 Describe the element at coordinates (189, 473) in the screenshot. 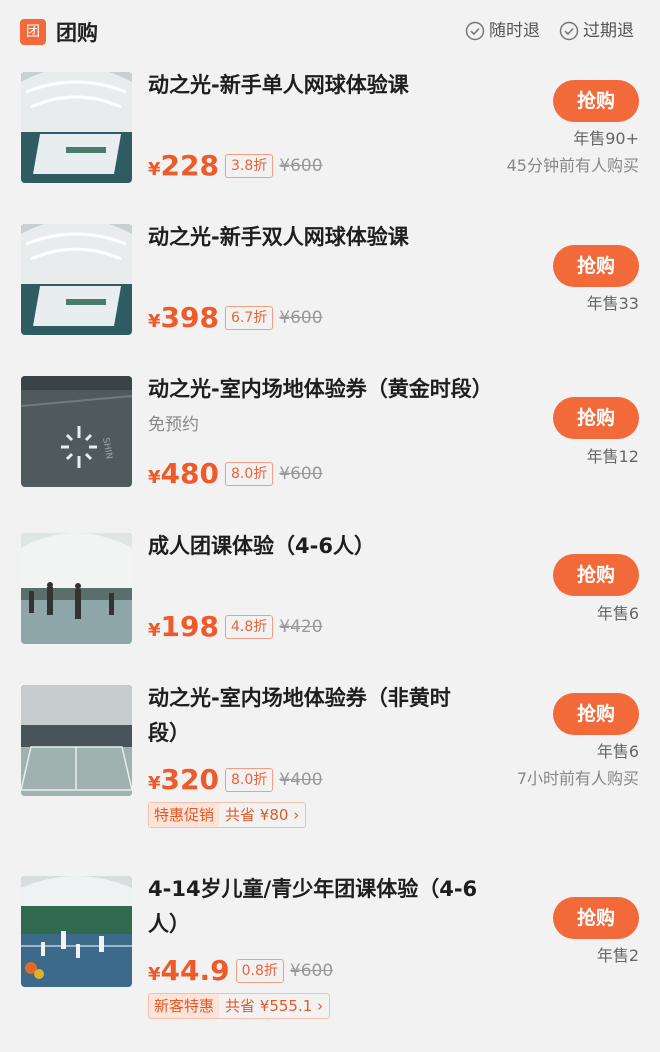

I see `deal-price: 480` at that location.